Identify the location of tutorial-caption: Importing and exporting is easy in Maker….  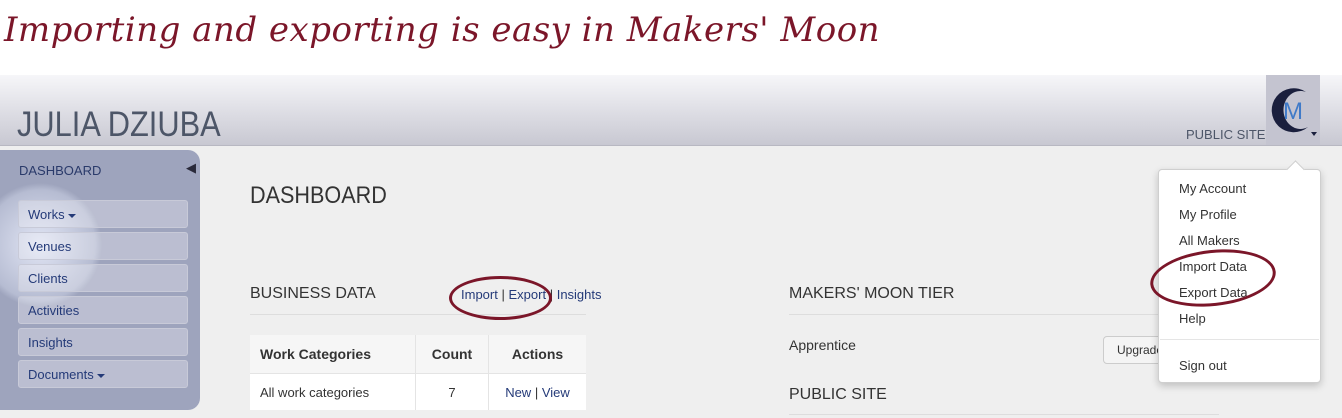
(442, 30).